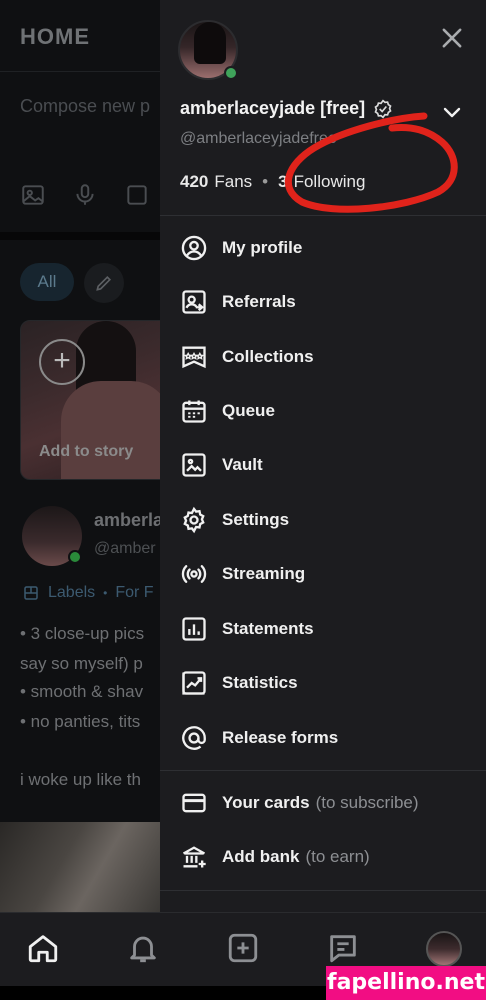 This screenshot has height=1000, width=486. Describe the element at coordinates (268, 356) in the screenshot. I see `menu-label: Collections` at that location.